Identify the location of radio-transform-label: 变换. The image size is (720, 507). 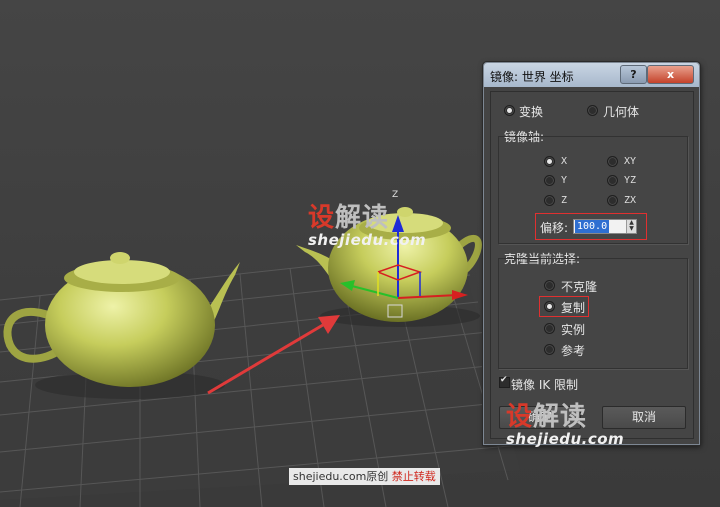
(531, 112).